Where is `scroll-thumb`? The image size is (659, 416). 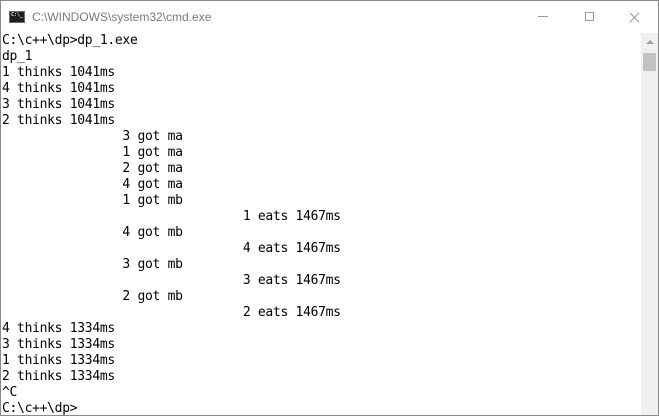 scroll-thumb is located at coordinates (649, 62).